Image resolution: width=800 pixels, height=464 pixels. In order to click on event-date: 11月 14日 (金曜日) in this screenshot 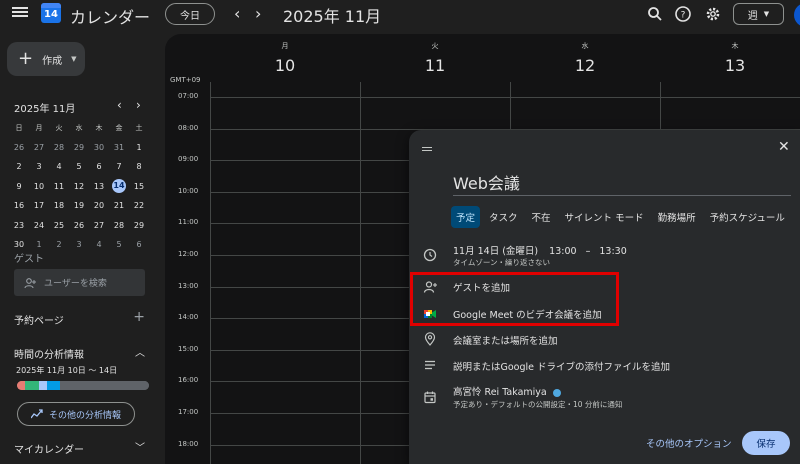, I will do `click(495, 251)`.